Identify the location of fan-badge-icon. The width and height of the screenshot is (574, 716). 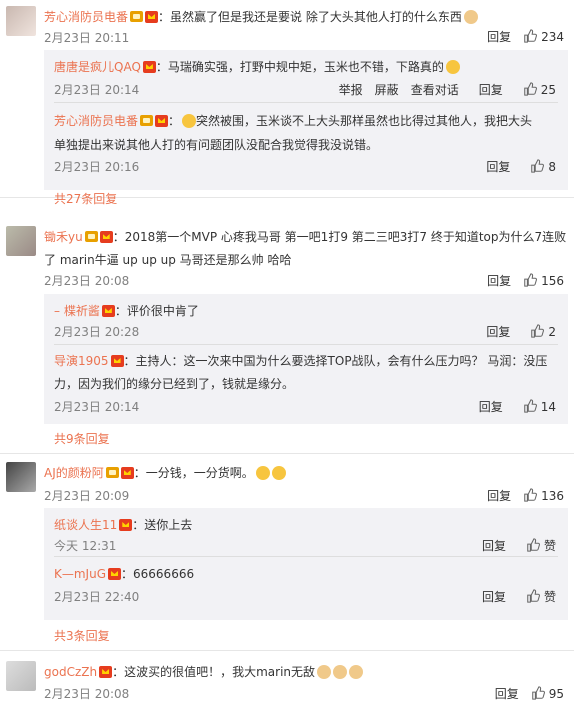
(137, 16).